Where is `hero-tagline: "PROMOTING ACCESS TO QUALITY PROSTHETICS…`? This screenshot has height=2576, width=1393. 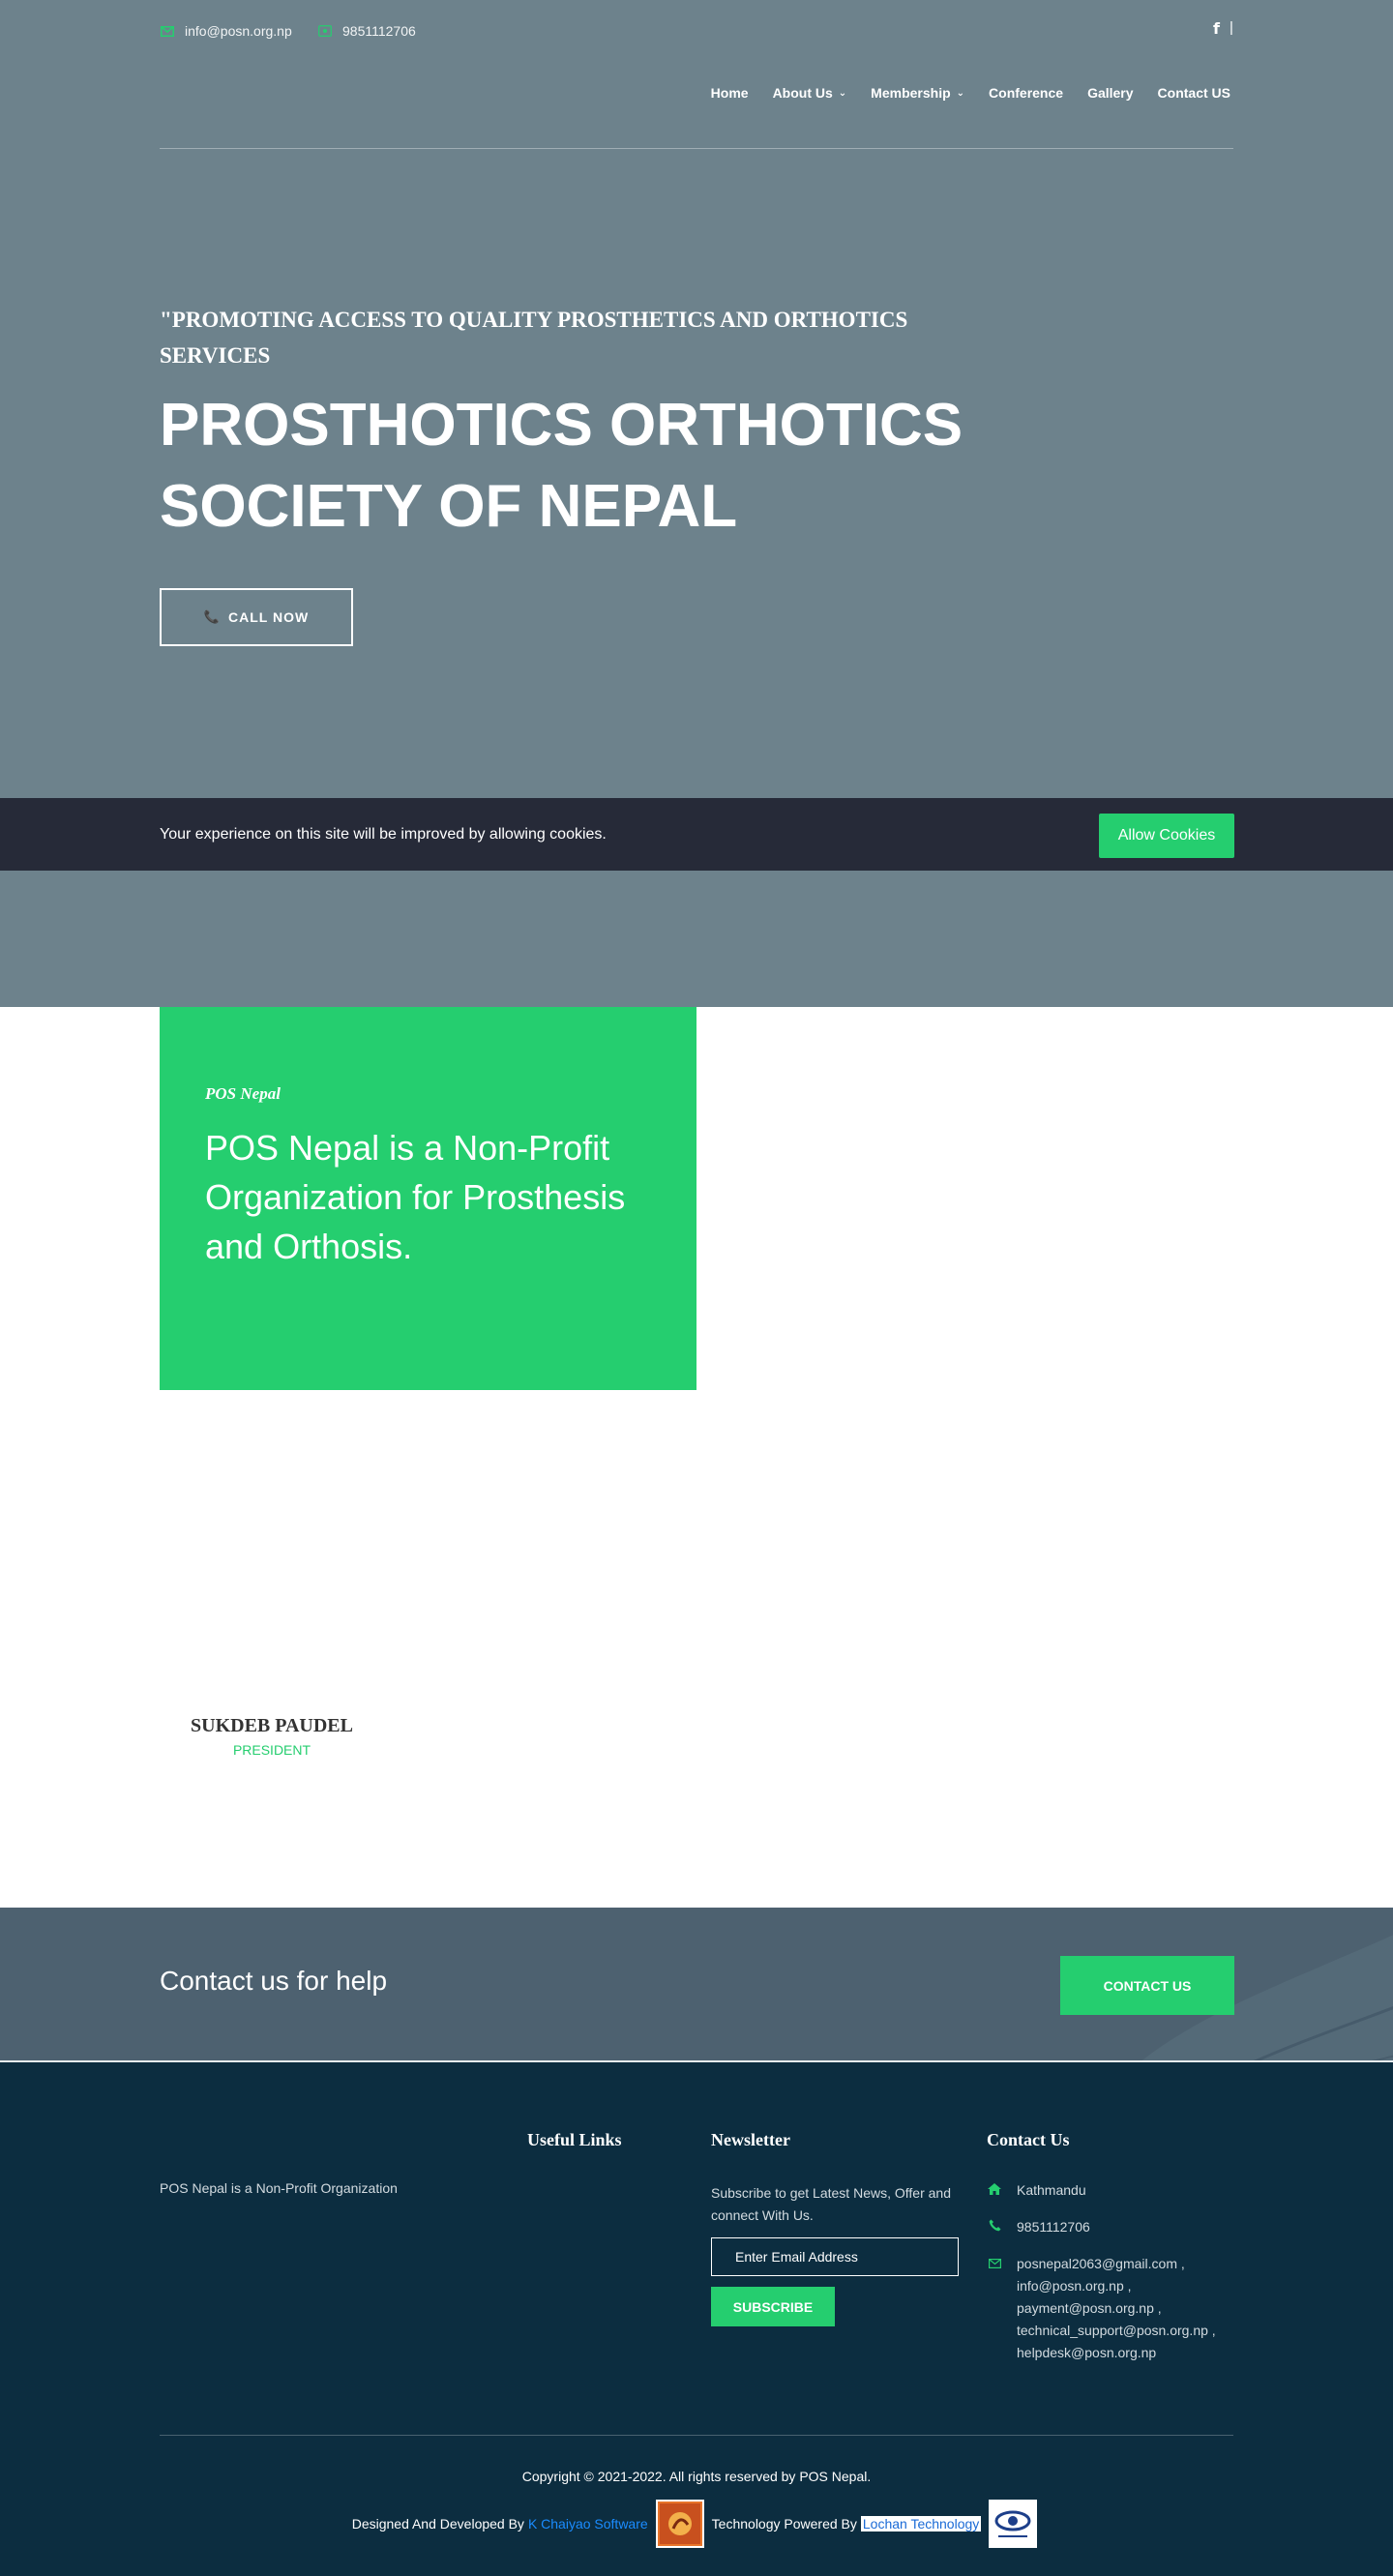
hero-tagline: "PROMOTING ACCESS TO QUALITY PROSTHETICS… is located at coordinates (534, 338).